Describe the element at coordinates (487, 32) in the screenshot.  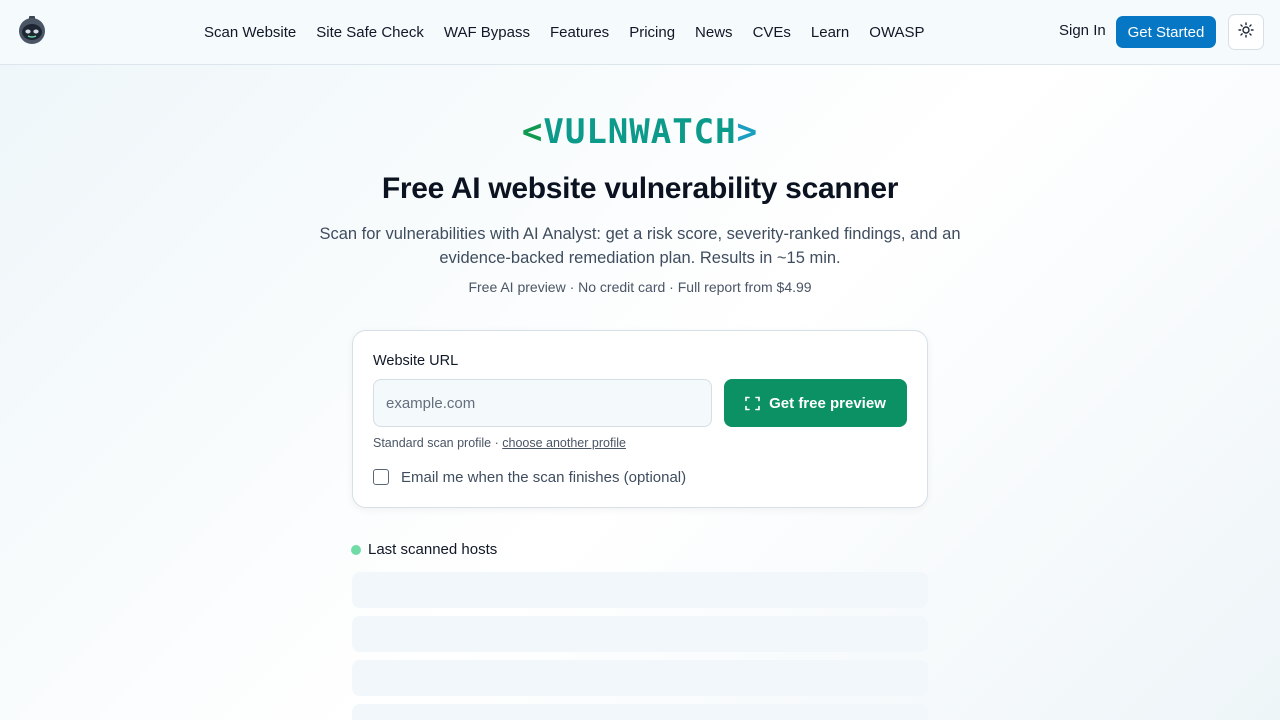
I see `nav-item-waf-bypass: WAF Bypass` at that location.